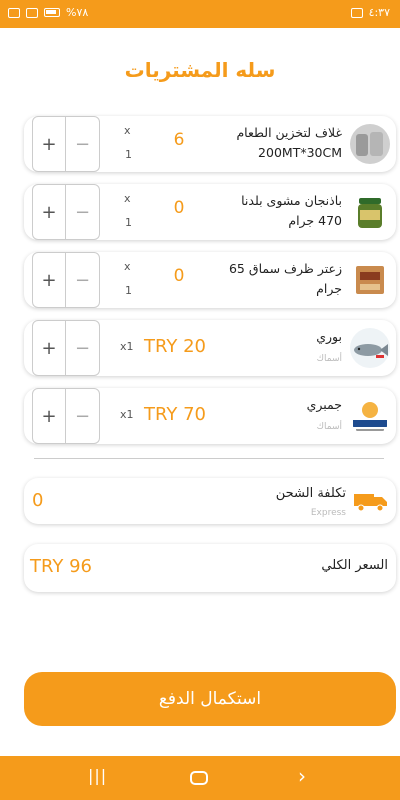 The width and height of the screenshot is (400, 800). I want to click on navigation-bar: ||| ›, so click(200, 778).